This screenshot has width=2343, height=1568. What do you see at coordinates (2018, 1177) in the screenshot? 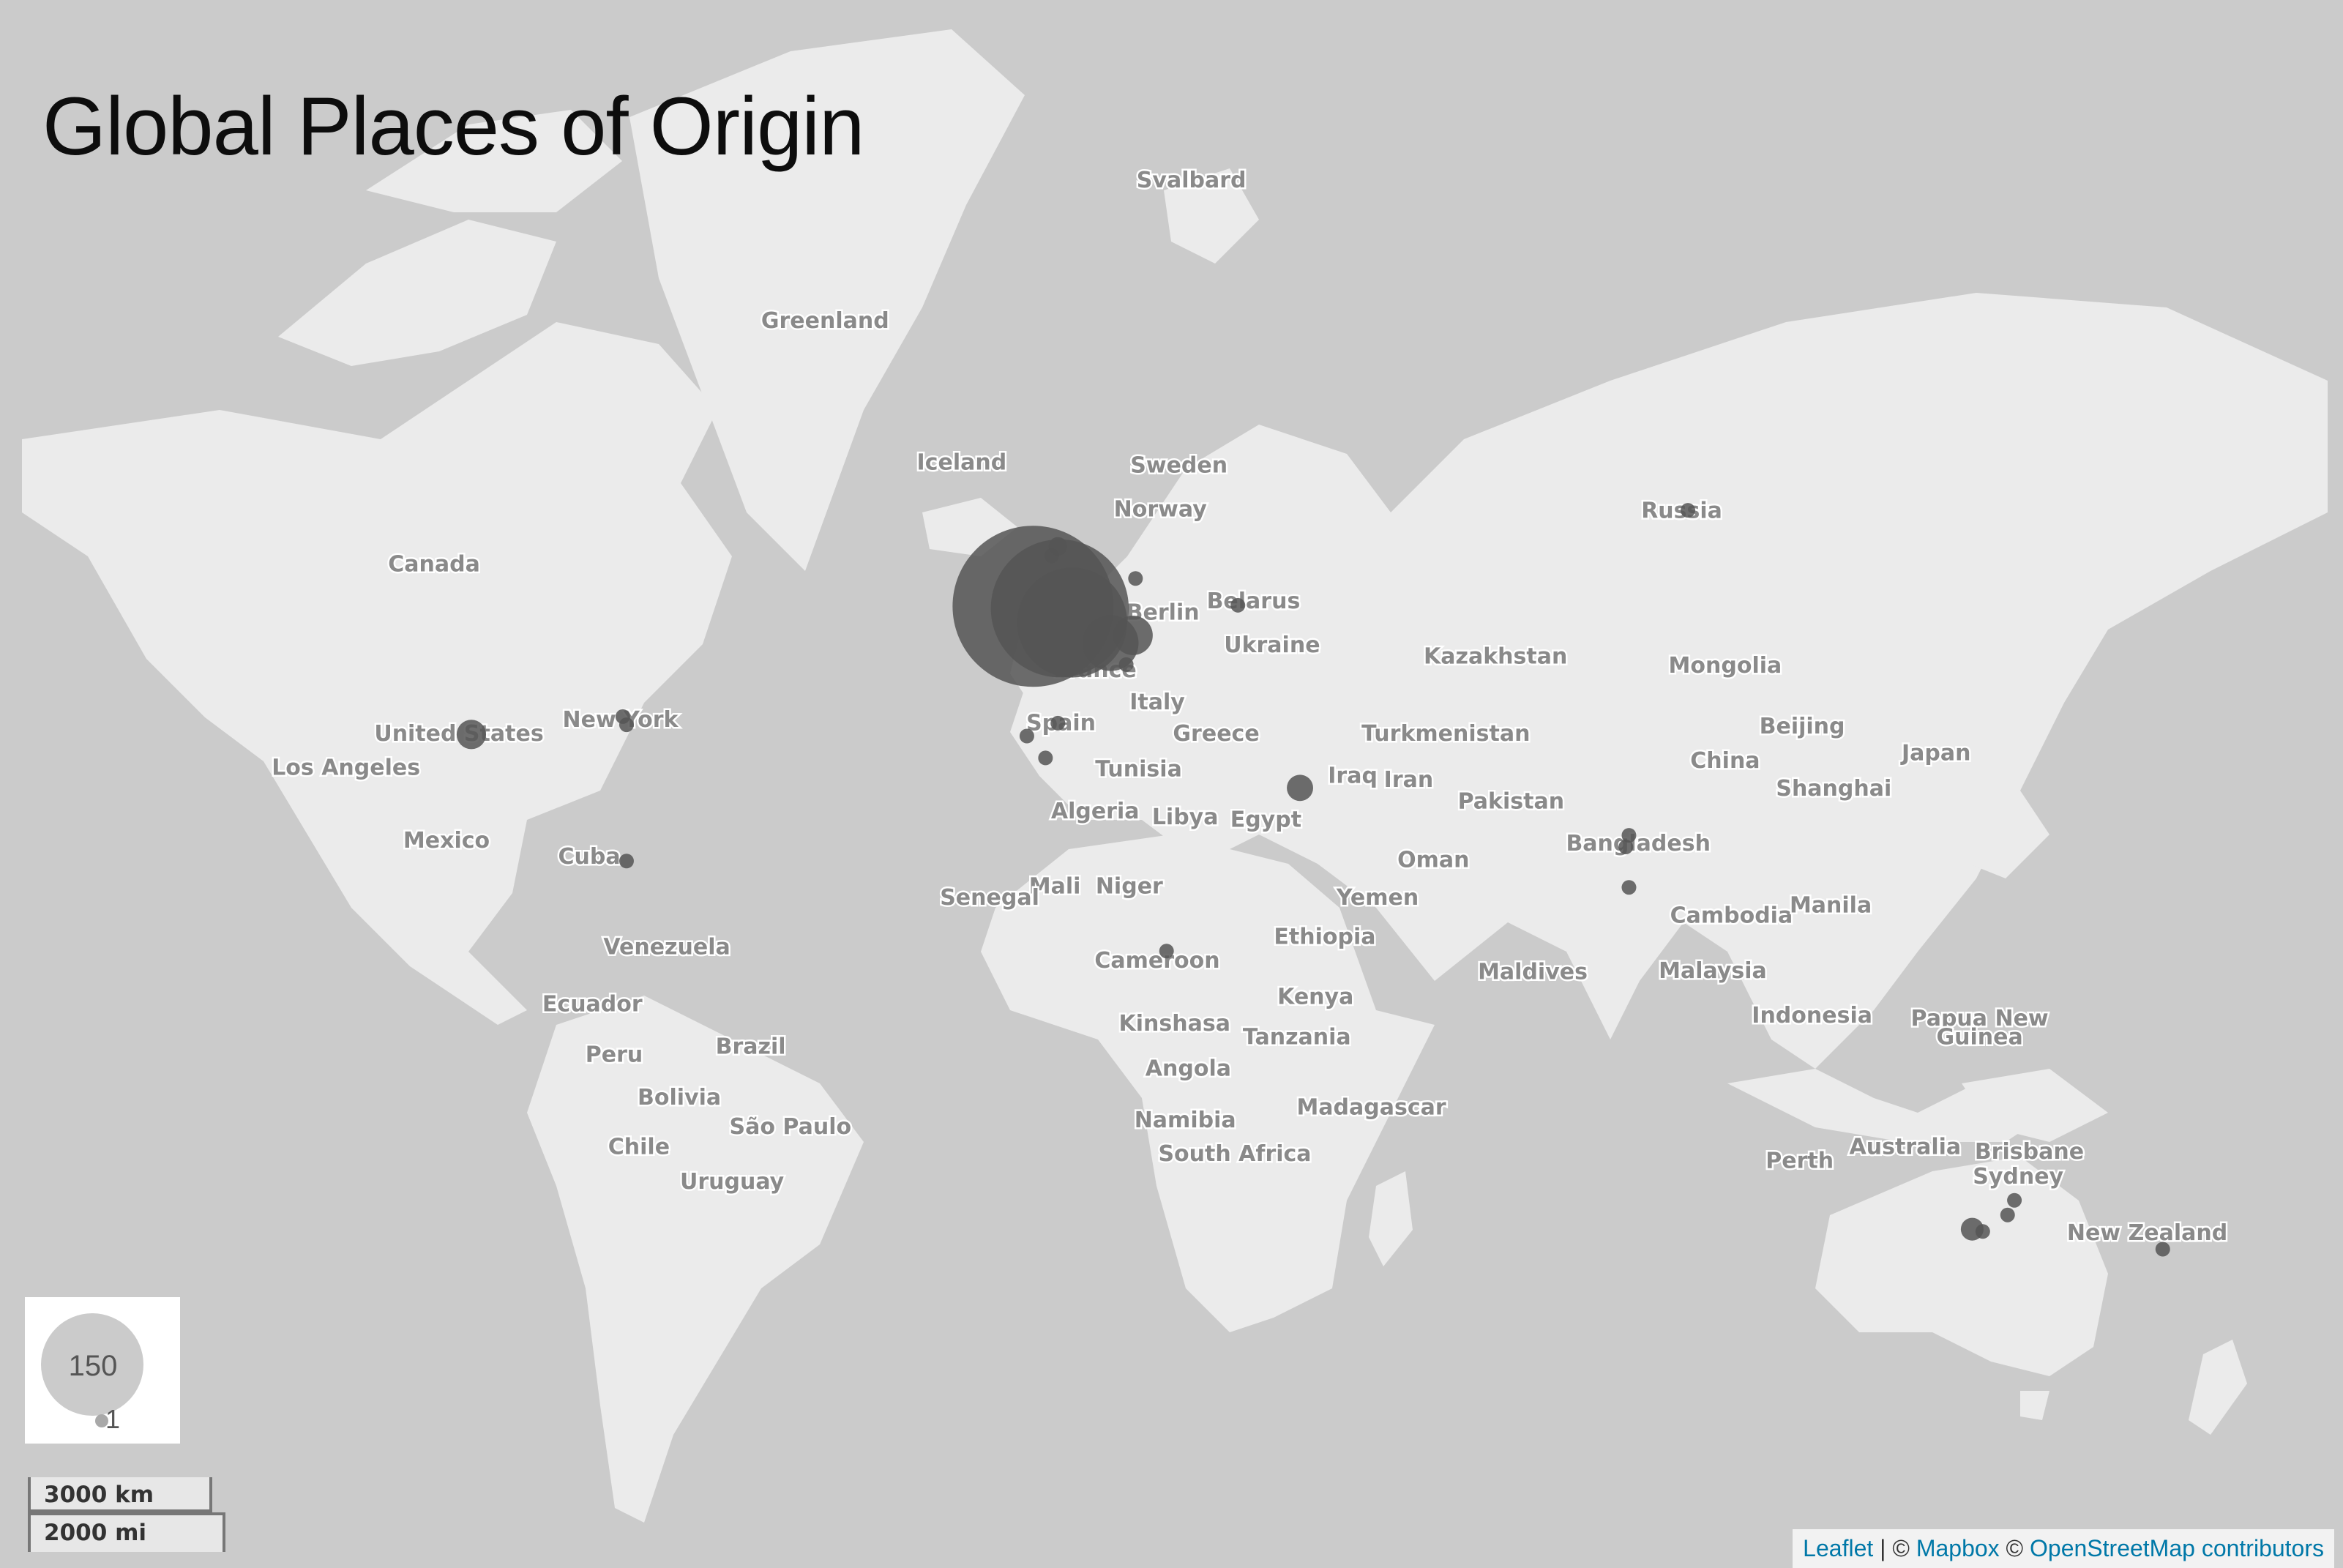
I see `place-label: Sydney` at bounding box center [2018, 1177].